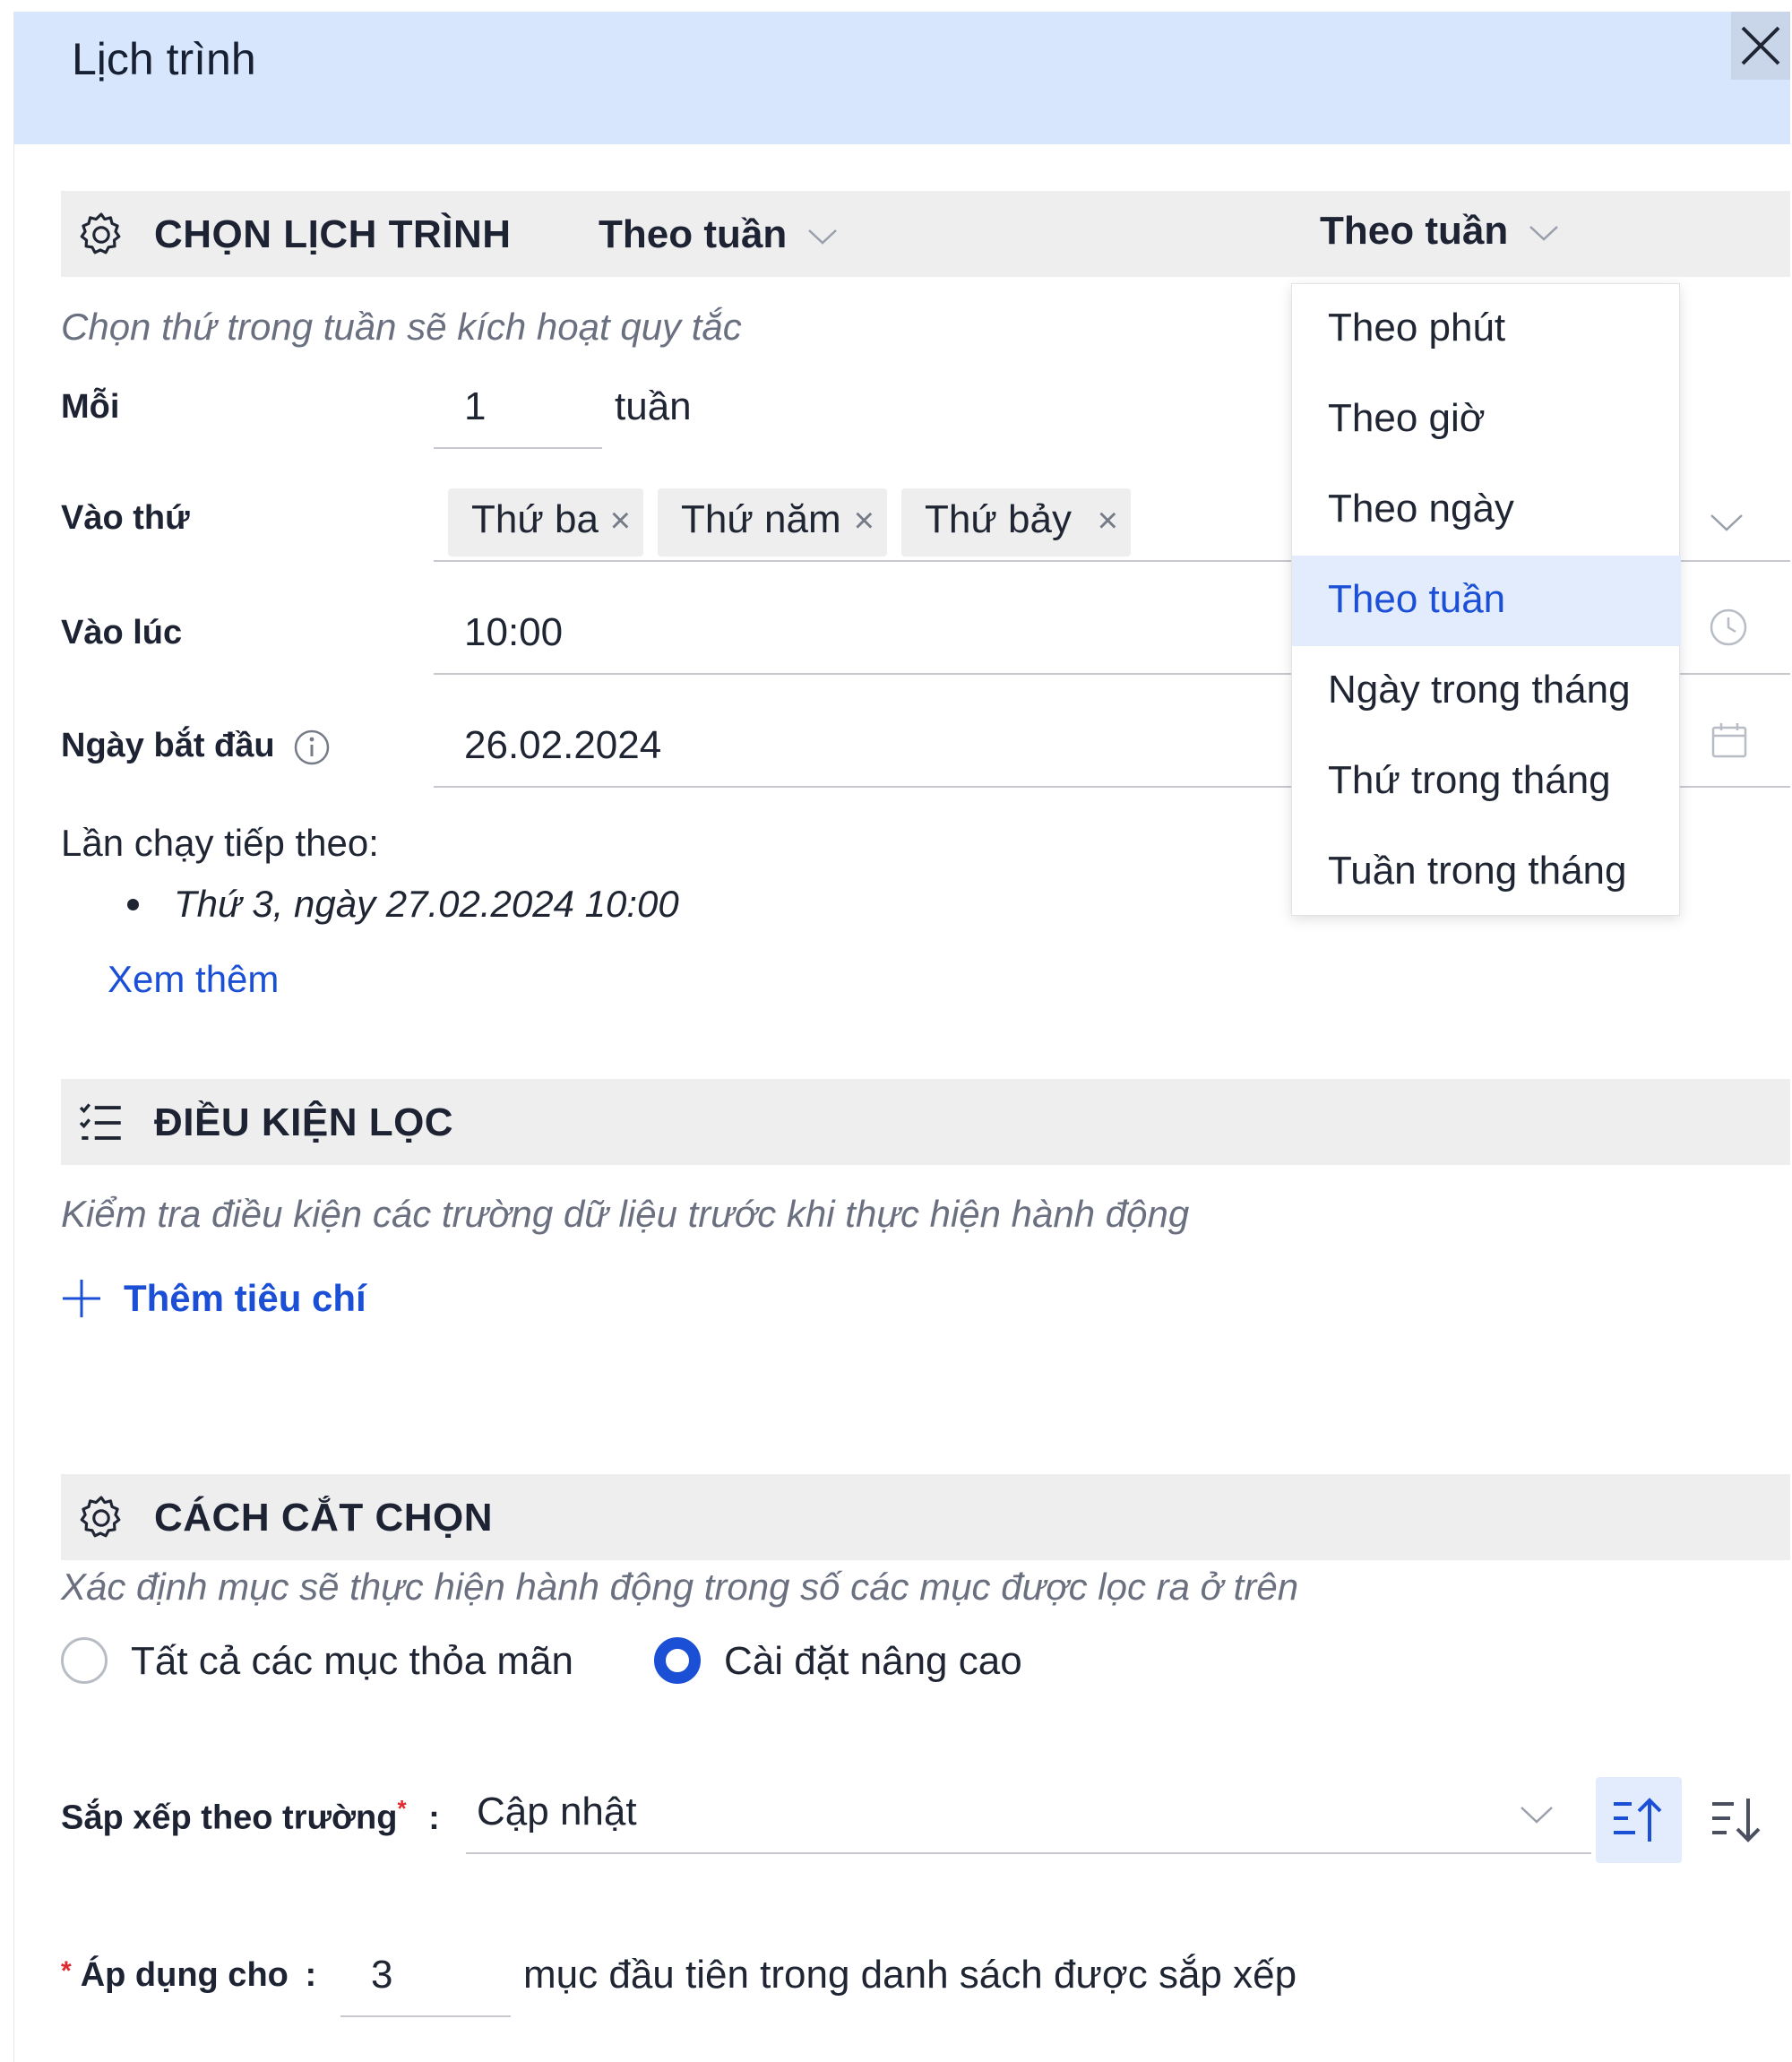  Describe the element at coordinates (434, 1818) in the screenshot. I see `sort-label-colon: :` at that location.